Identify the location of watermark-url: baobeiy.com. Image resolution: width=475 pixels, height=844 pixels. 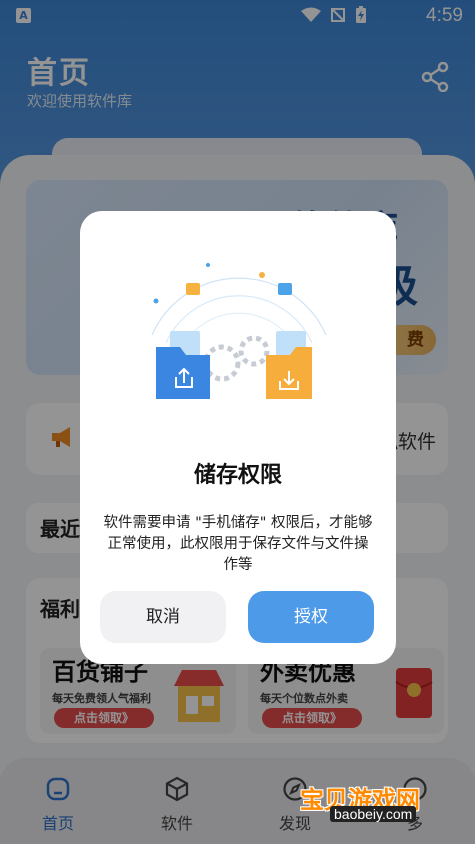
(373, 814).